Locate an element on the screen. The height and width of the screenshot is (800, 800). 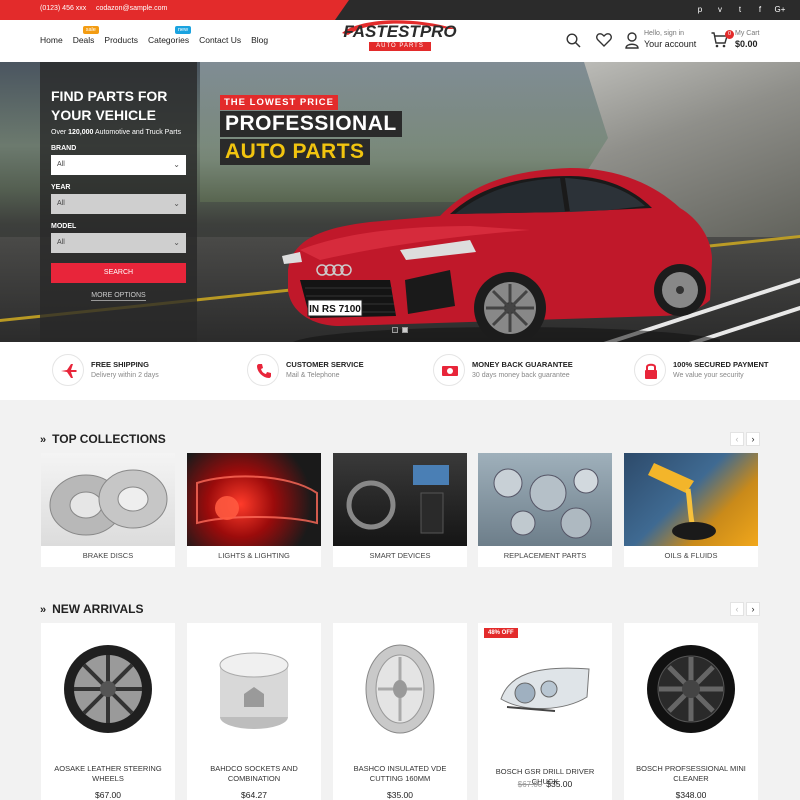
feature-title: MONEY BACK GUARANTEE is located at coordinates (522, 364).